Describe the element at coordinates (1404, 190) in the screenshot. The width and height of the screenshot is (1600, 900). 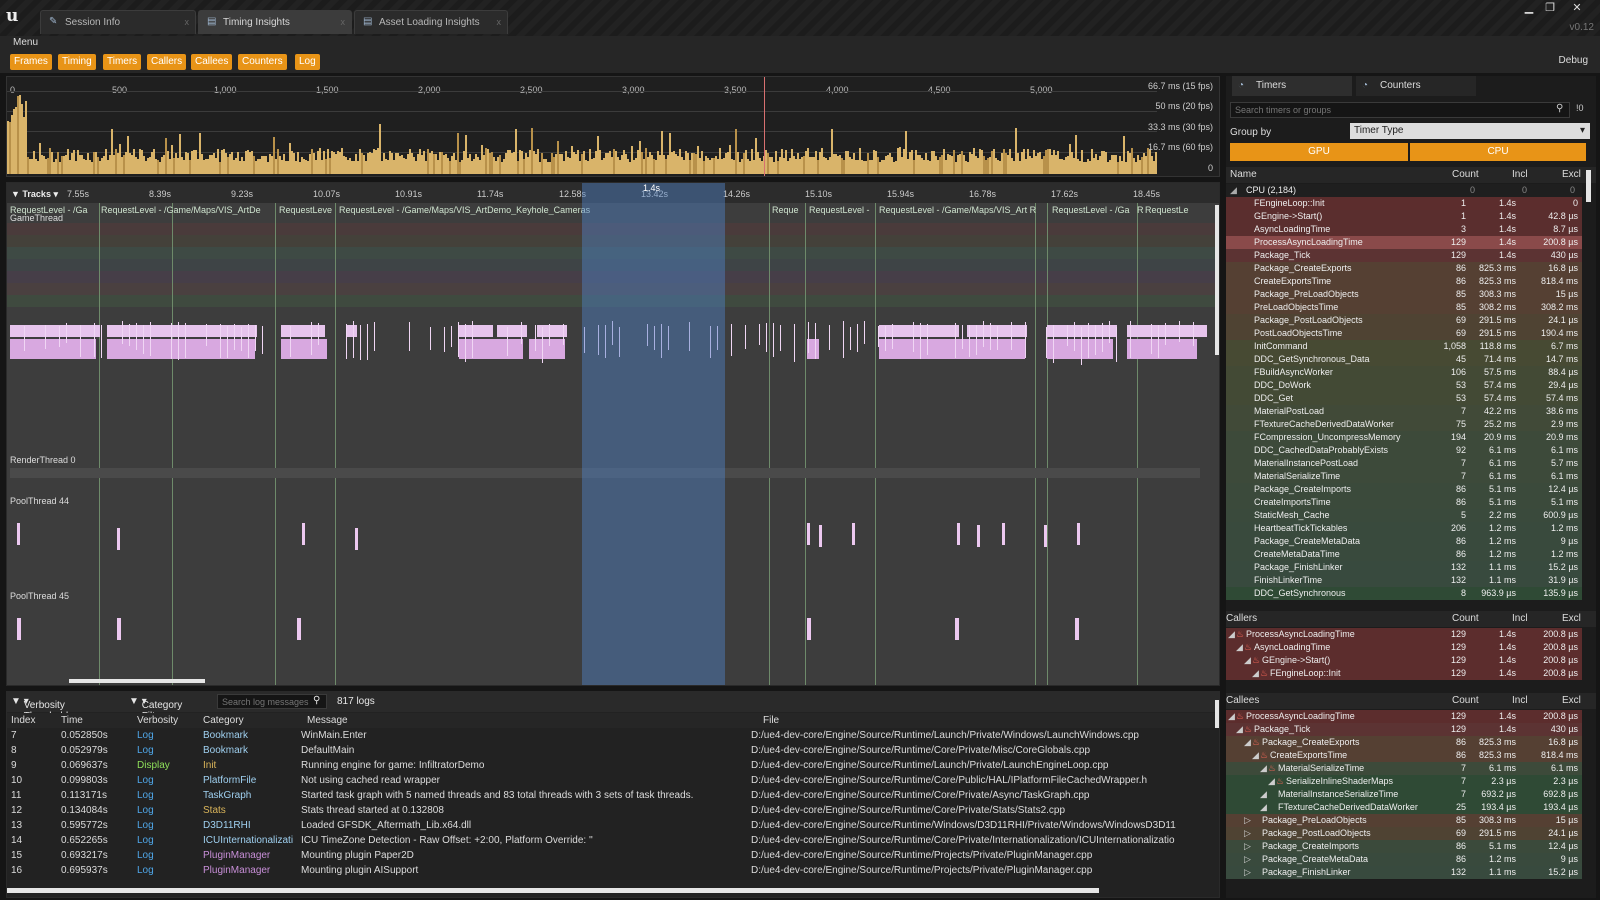
I see `timer-group-cpu: ◢ CPU (2,184) 0 0 0` at that location.